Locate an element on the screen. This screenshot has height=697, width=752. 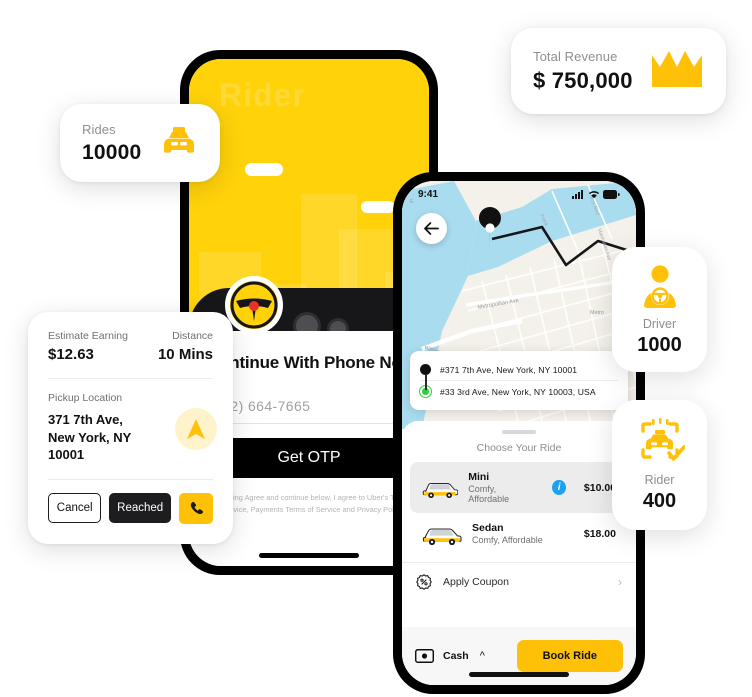
info-icon: i is located at coordinates (559, 487).